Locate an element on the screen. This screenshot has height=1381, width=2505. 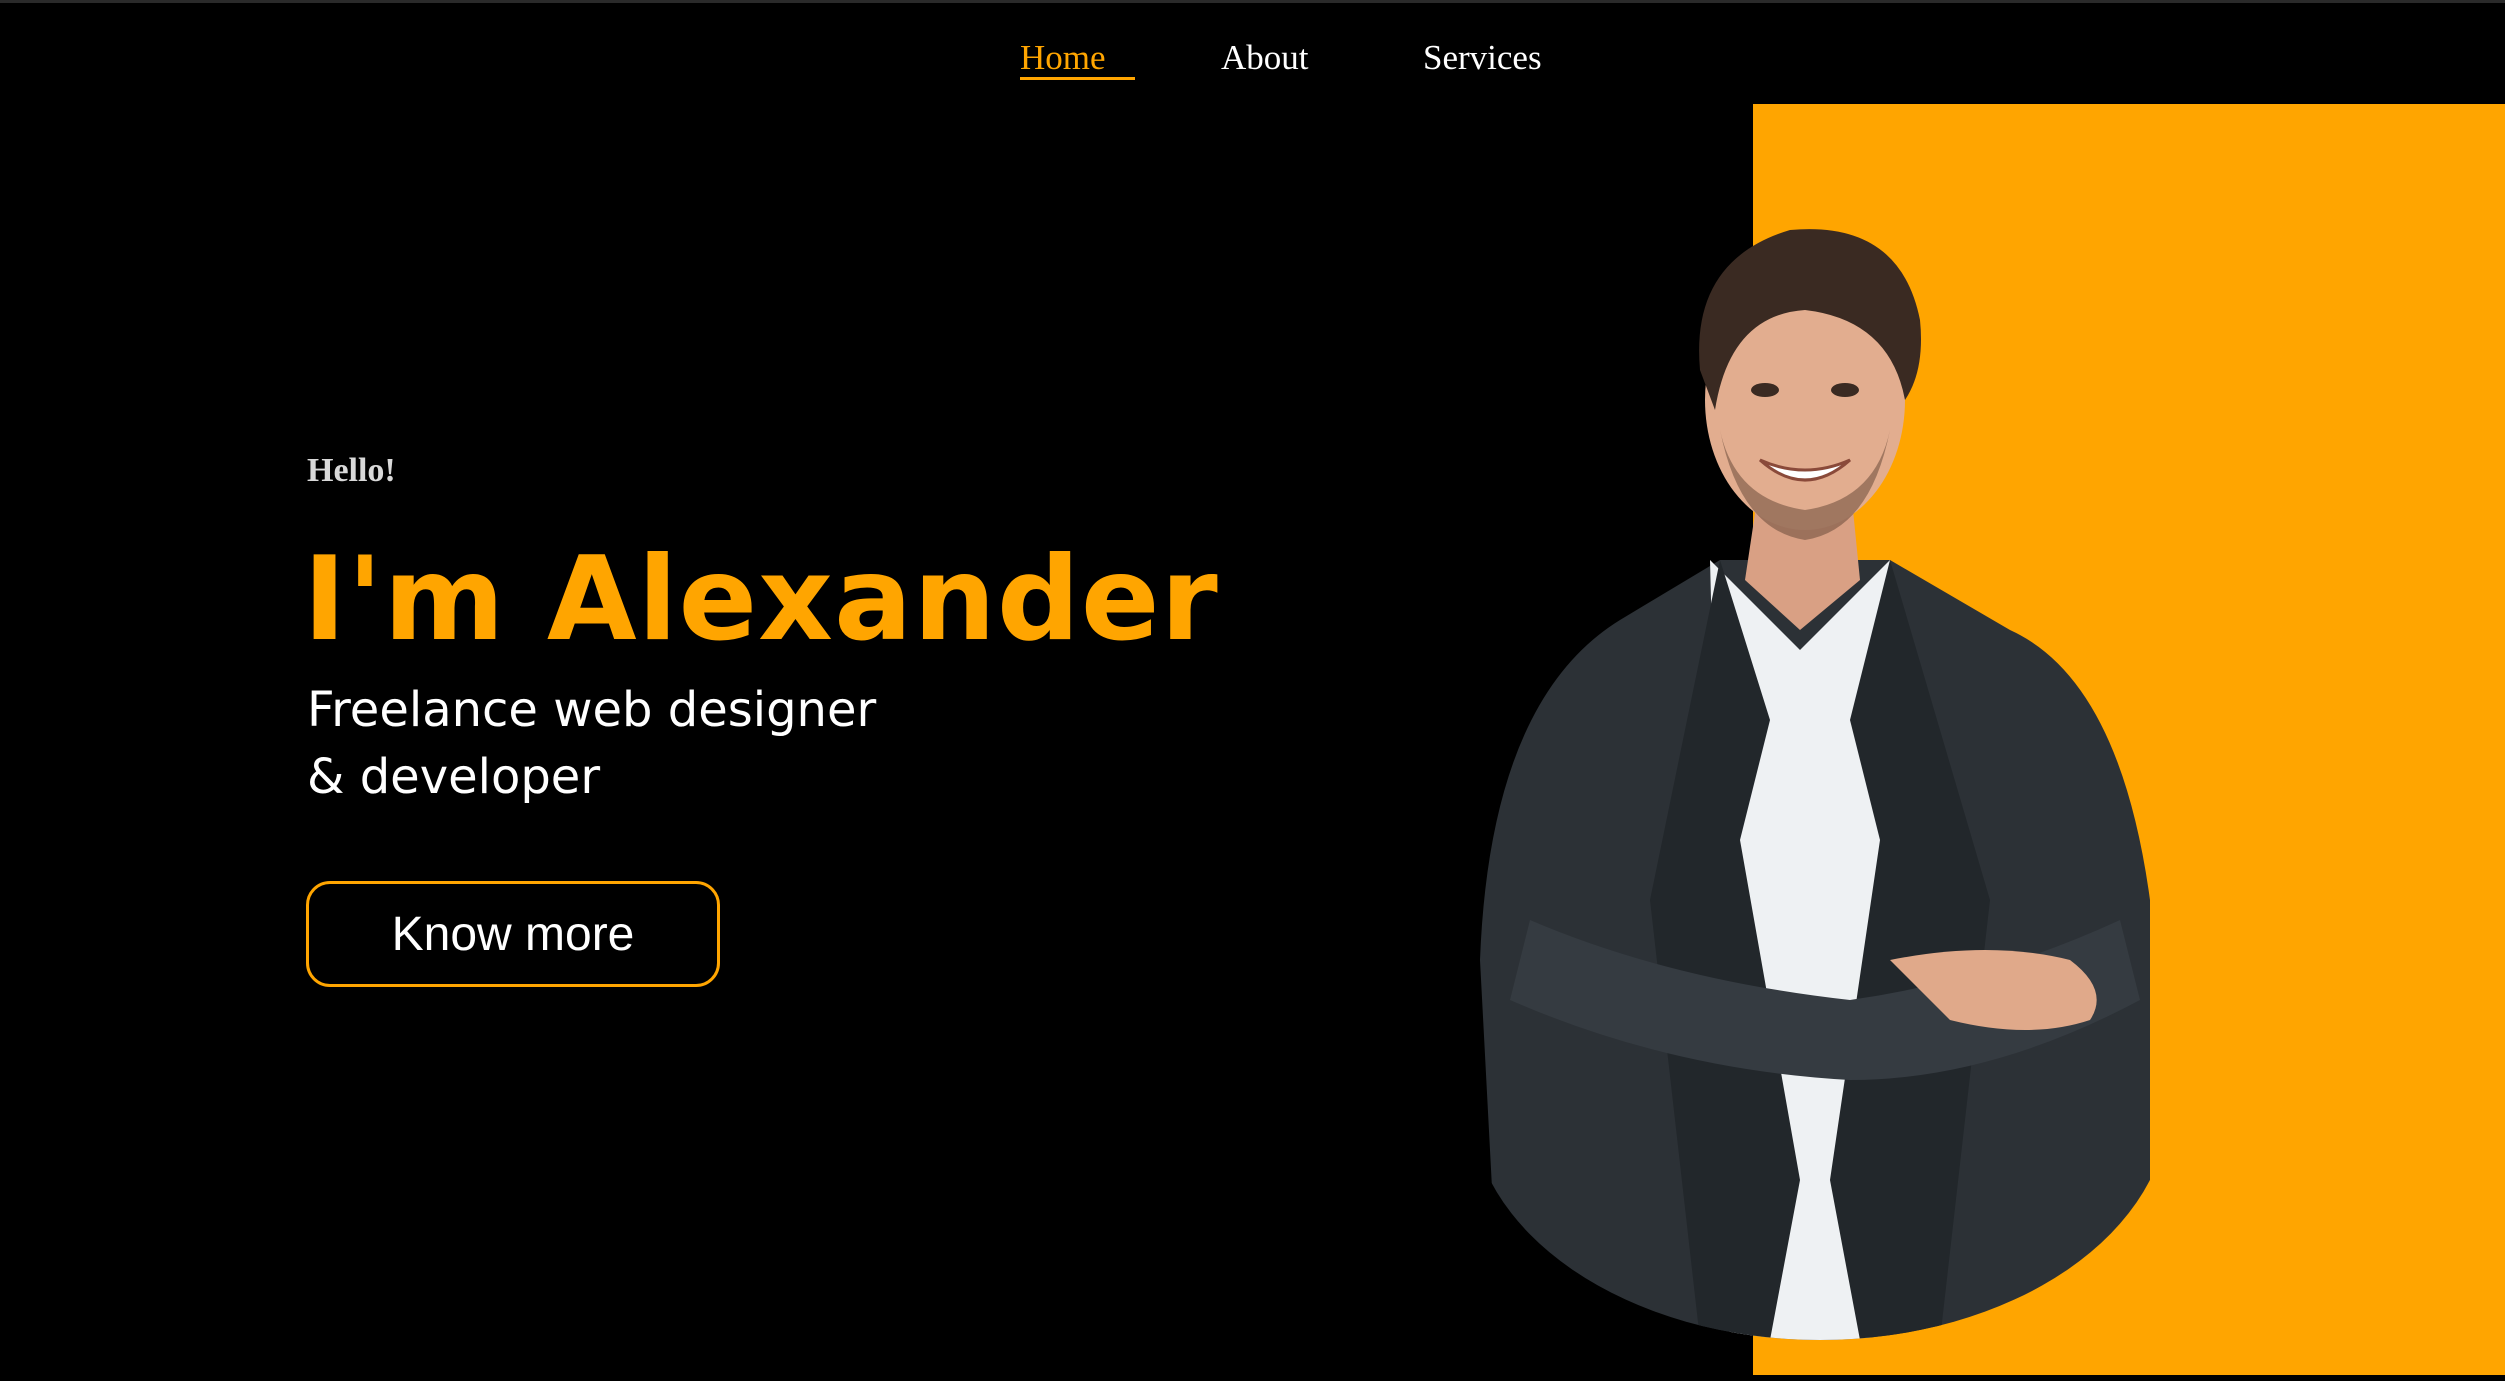
know-more-button: Know more is located at coordinates (513, 934).